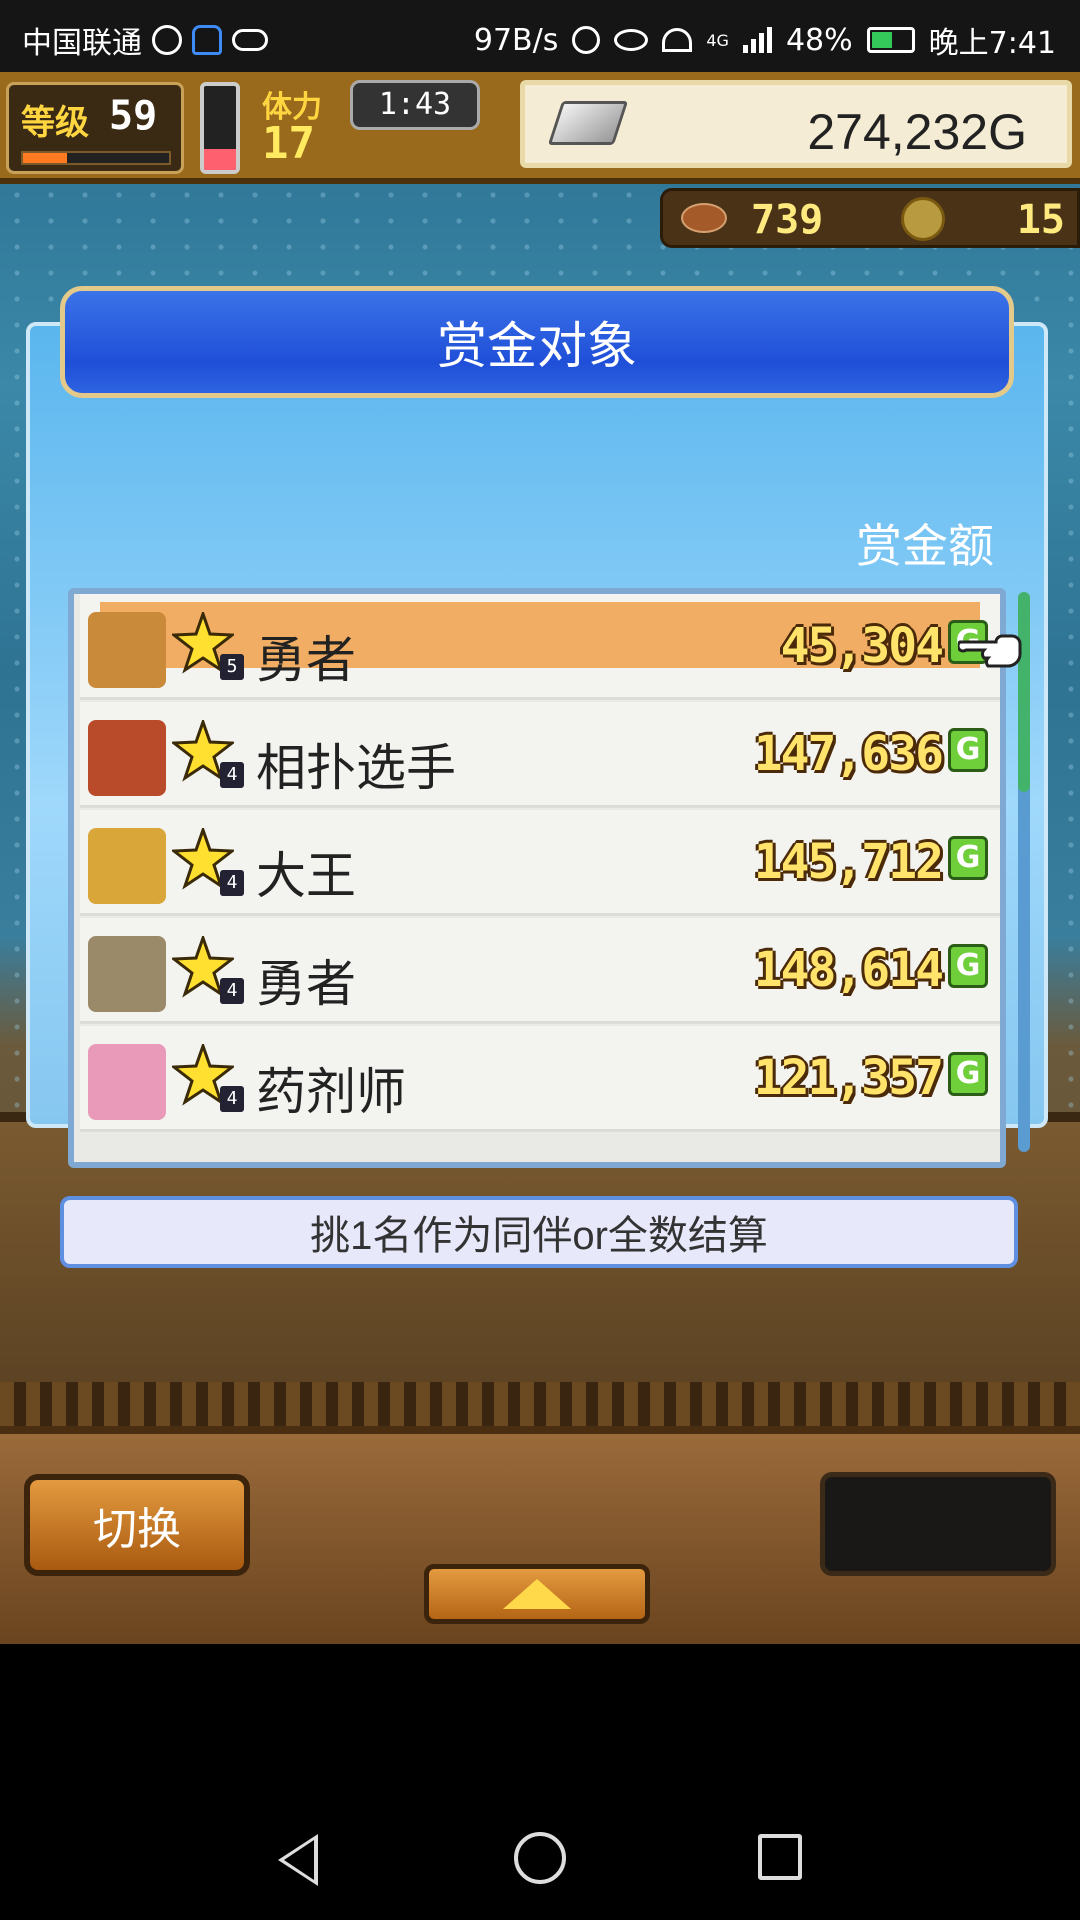  I want to click on battery-icon, so click(890, 40).